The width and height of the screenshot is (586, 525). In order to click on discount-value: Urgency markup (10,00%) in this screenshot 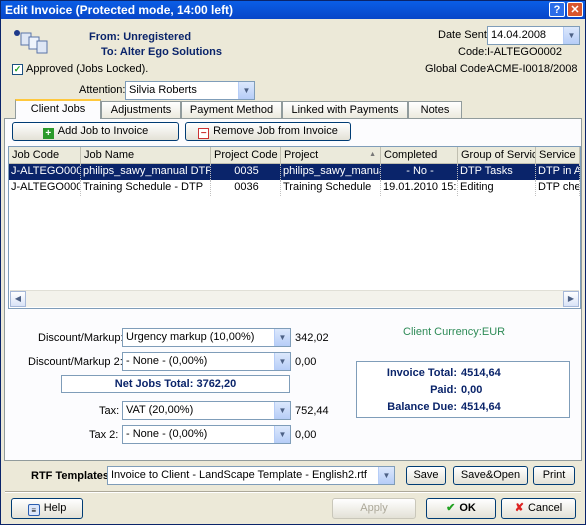, I will do `click(190, 337)`.